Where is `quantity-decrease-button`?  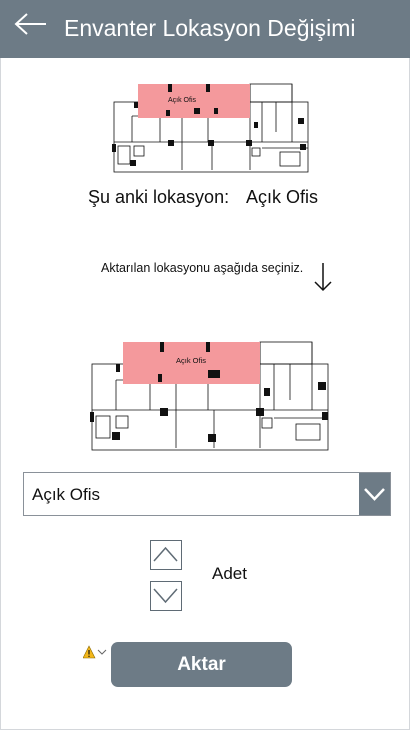
quantity-decrease-button is located at coordinates (166, 596).